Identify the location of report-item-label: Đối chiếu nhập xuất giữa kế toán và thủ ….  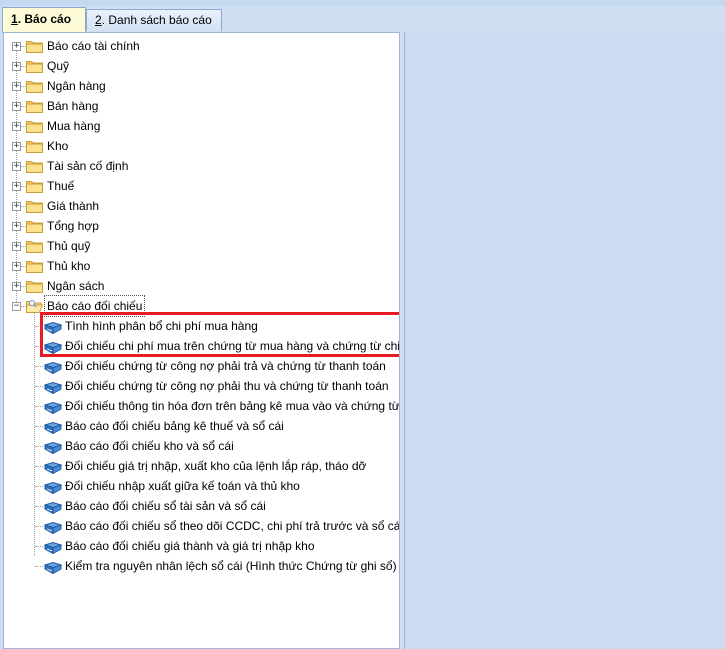
(182, 486).